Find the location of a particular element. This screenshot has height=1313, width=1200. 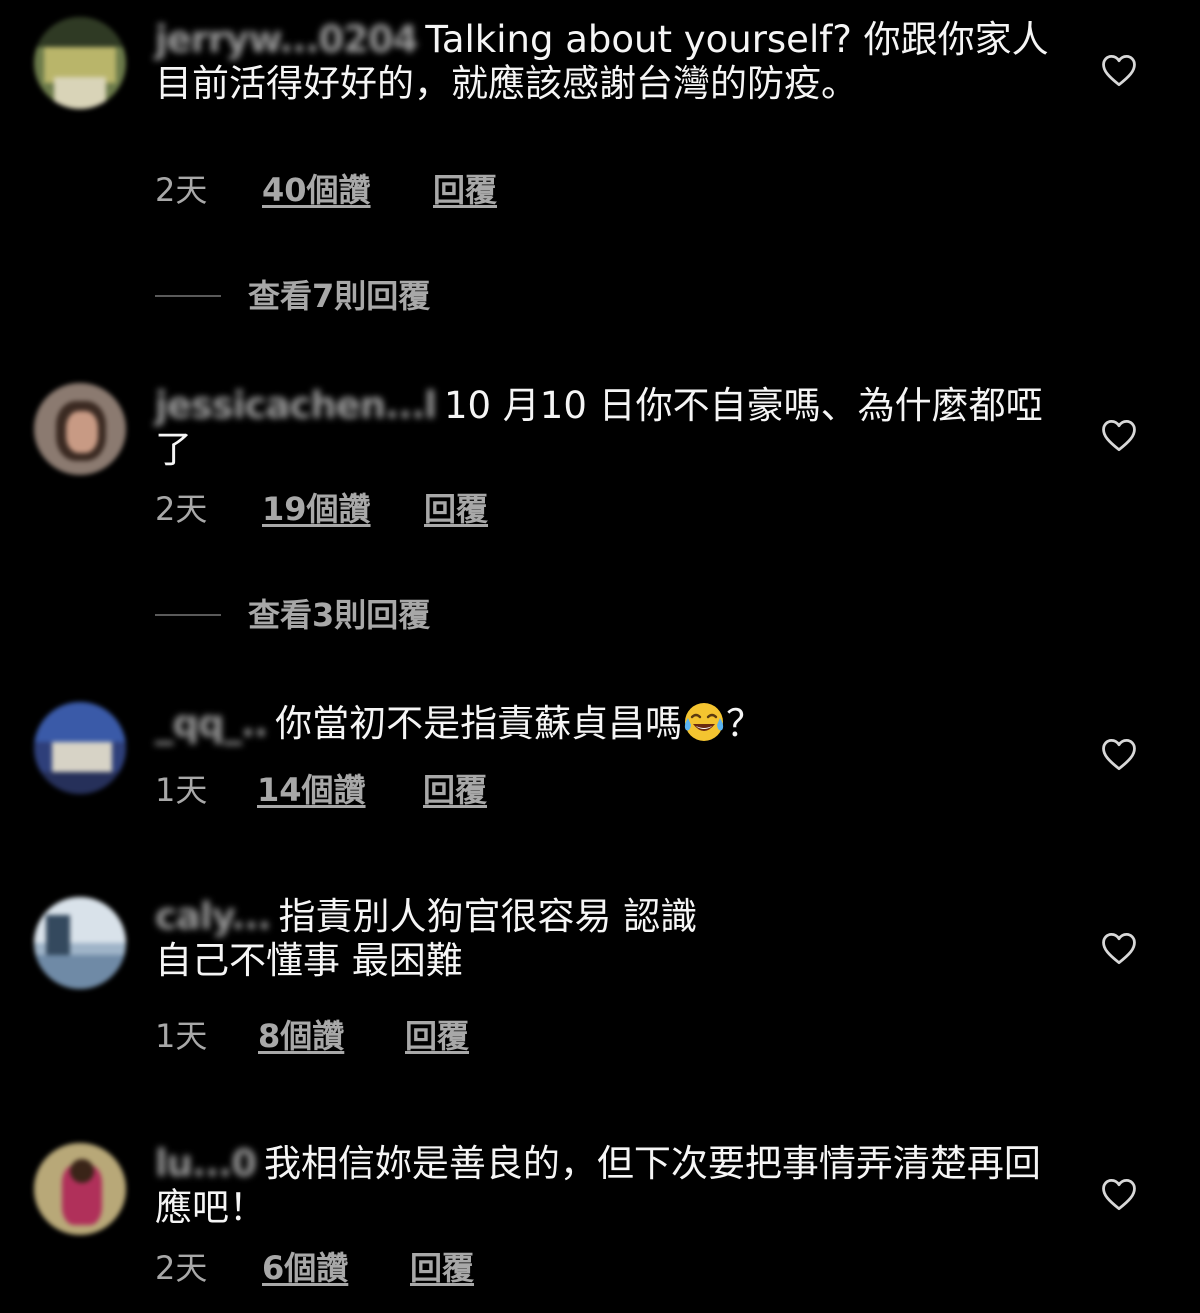

likes-count: 40個讚 is located at coordinates (316, 190).